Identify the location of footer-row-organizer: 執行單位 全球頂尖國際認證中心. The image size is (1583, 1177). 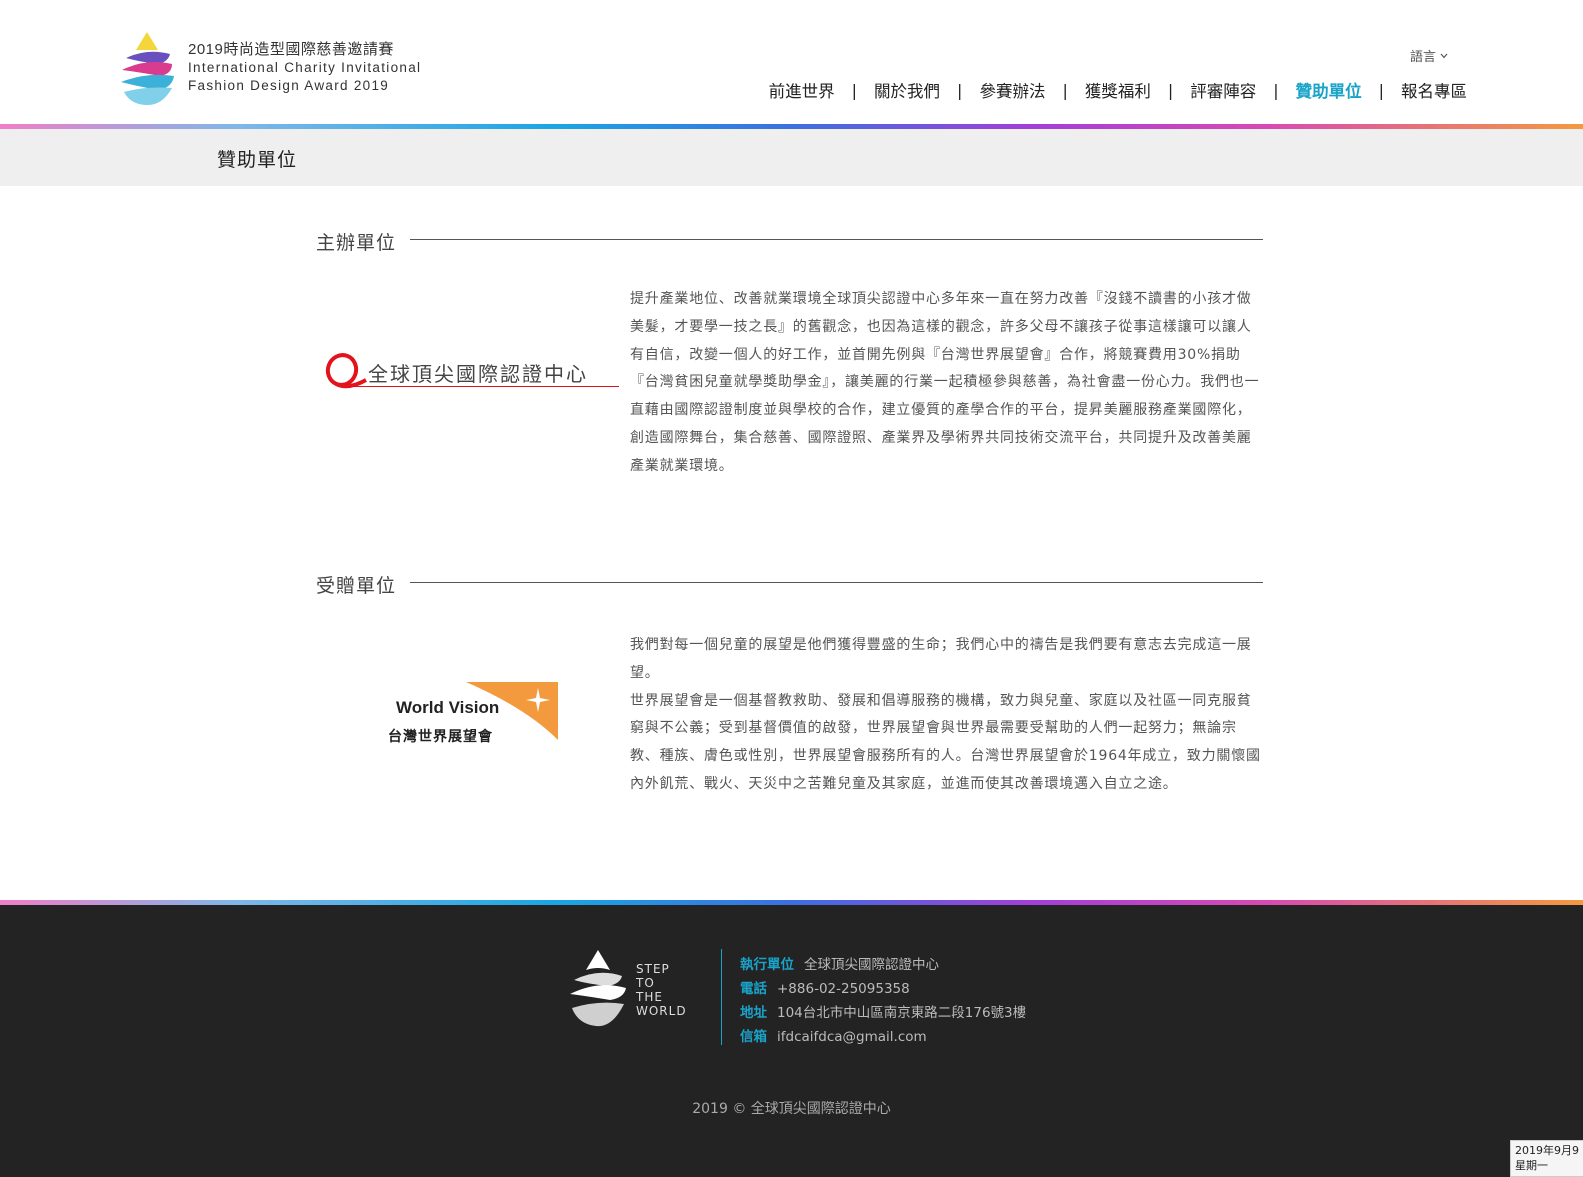
(883, 965).